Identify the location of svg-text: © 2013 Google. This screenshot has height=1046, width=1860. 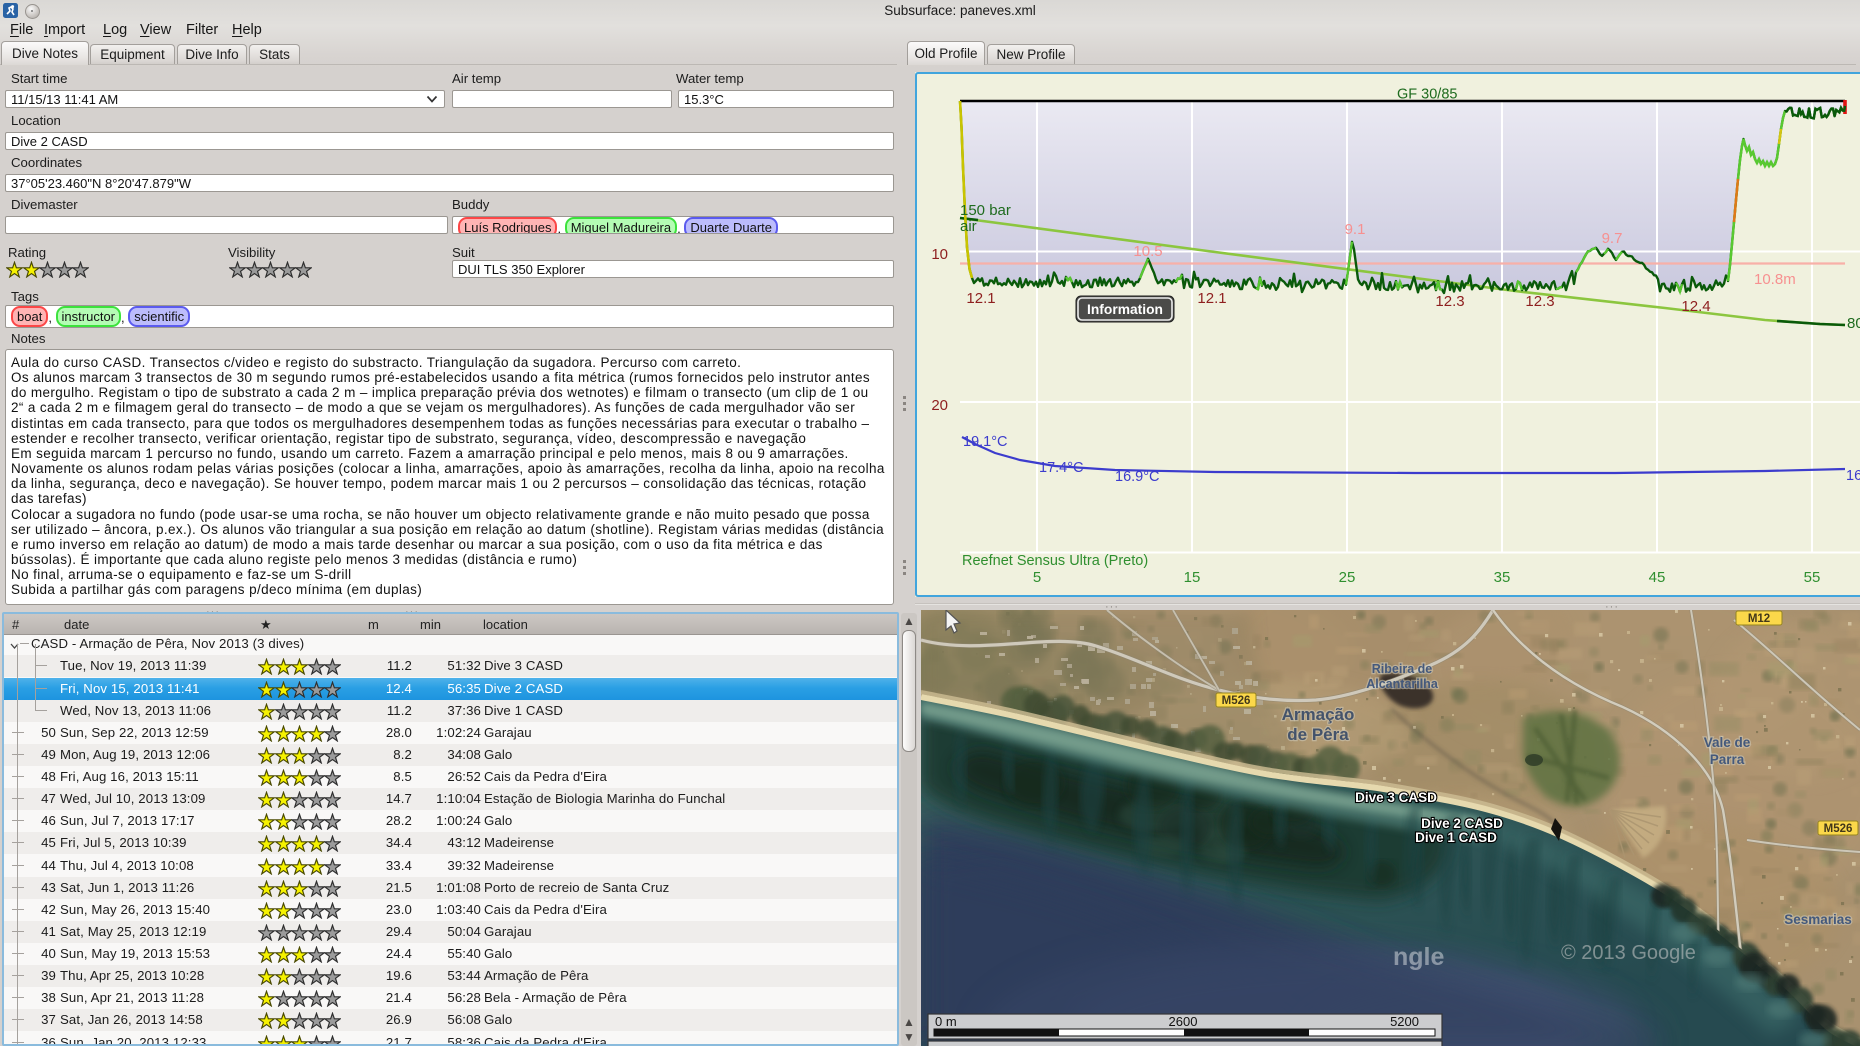
(1628, 953).